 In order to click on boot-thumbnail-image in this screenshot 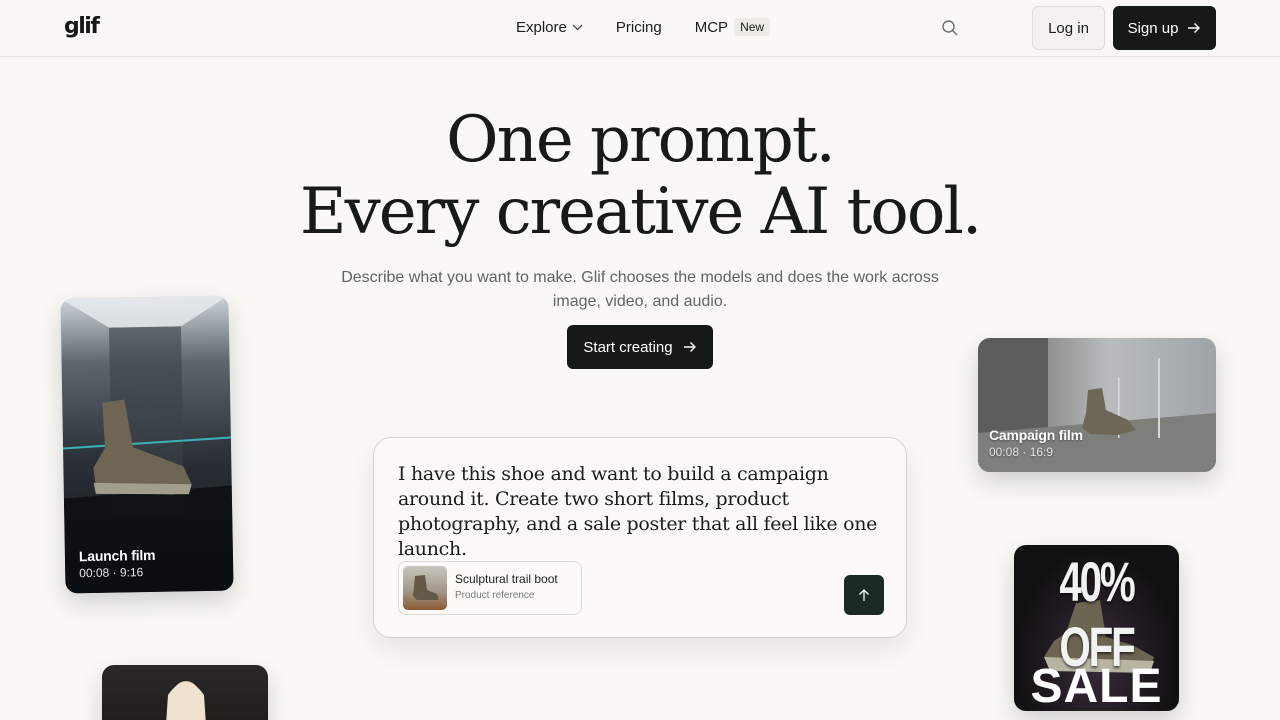, I will do `click(426, 587)`.